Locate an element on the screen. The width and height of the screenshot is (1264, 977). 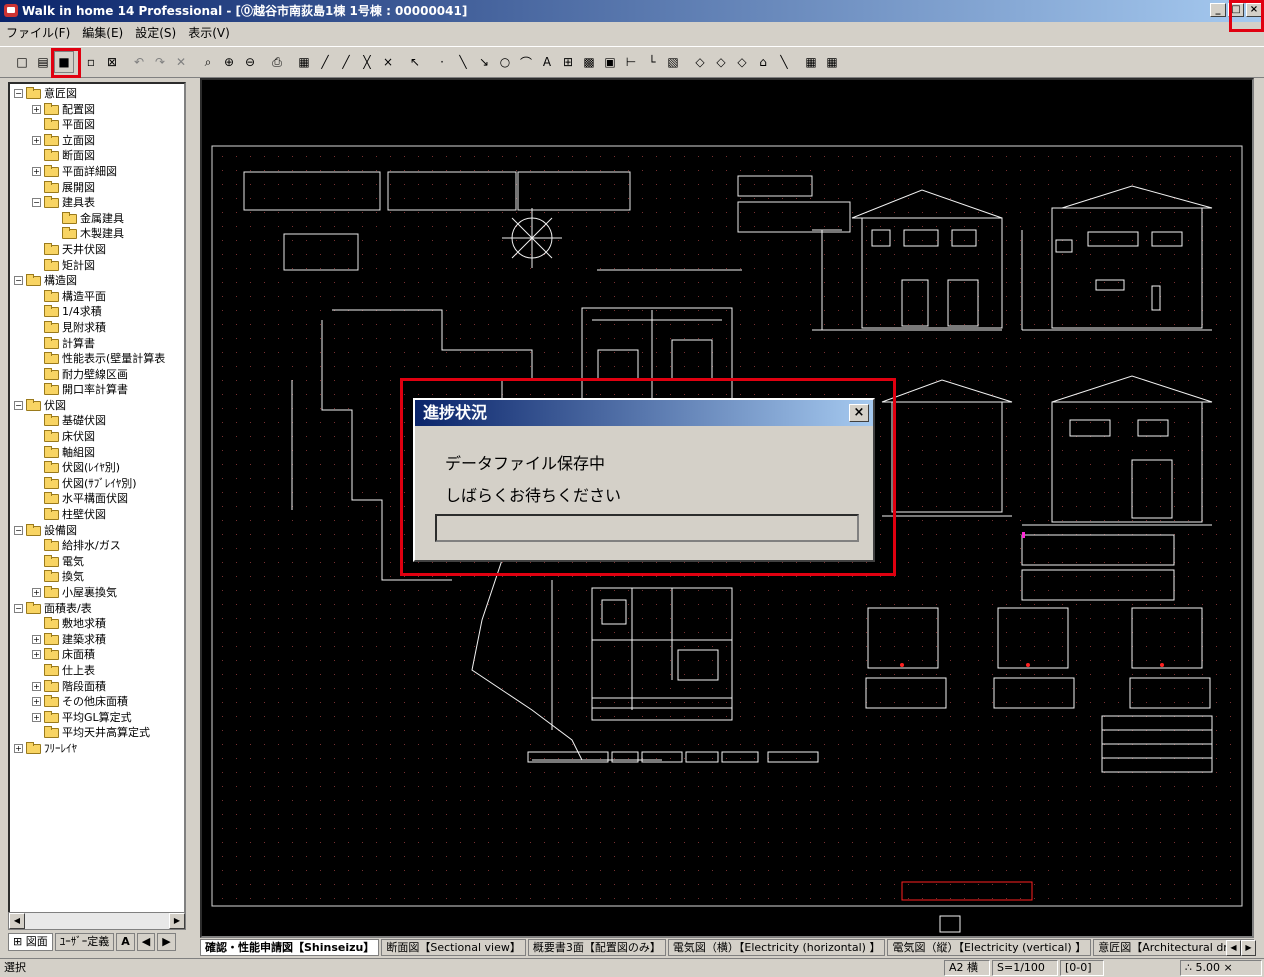
new-sheet-icon: ▫ is located at coordinates (91, 62).